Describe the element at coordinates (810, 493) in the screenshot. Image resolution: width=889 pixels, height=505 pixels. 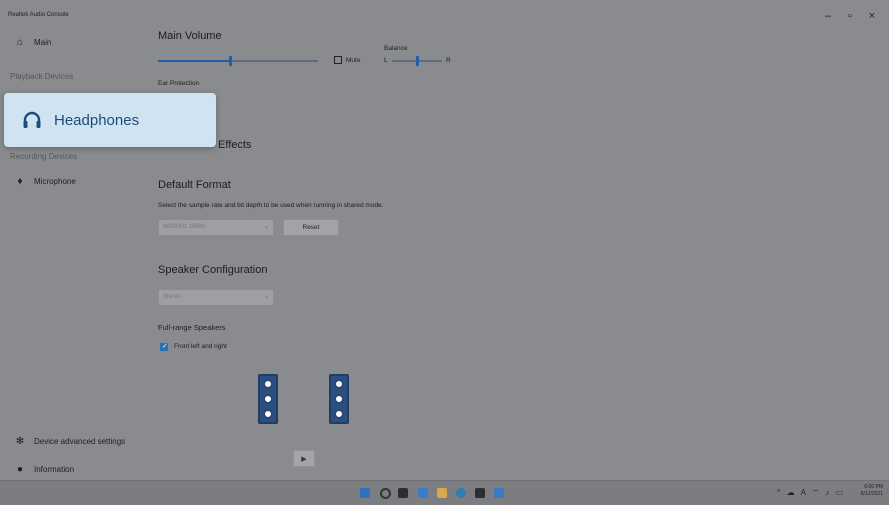
I see `system-tray: ^ ☁ A ⌔ ♪ ▭` at that location.